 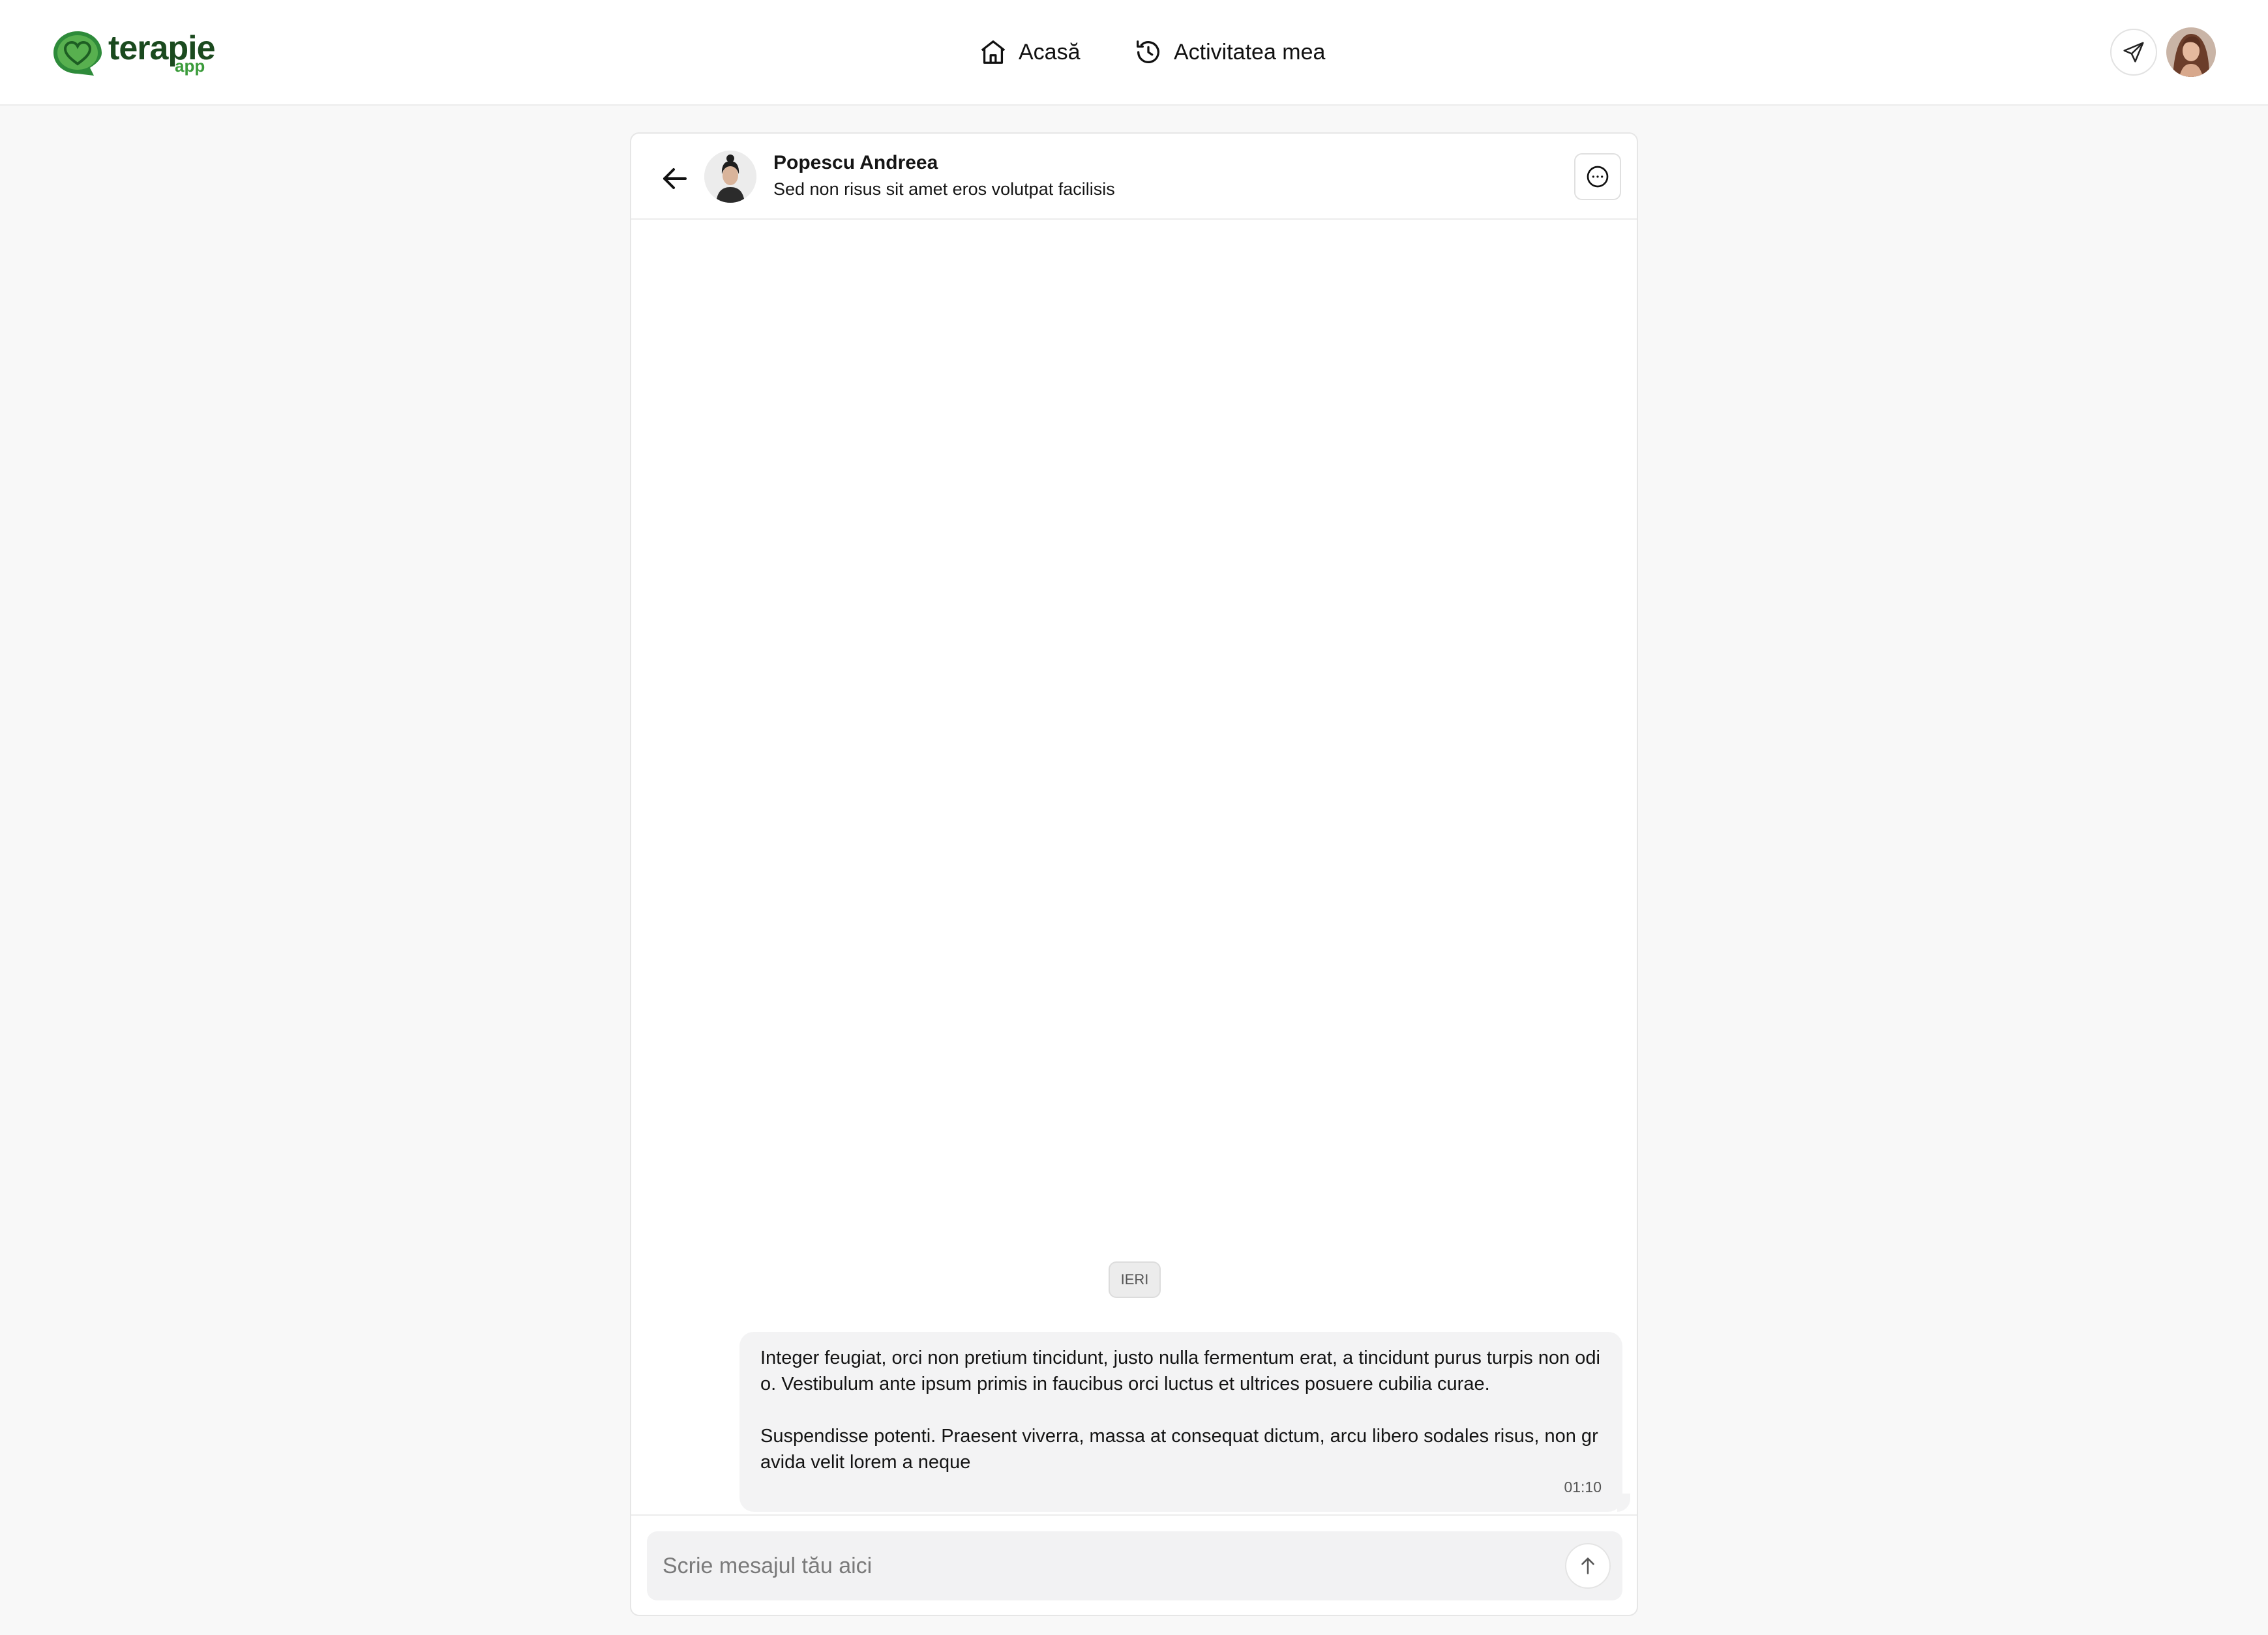 What do you see at coordinates (1050, 52) in the screenshot?
I see `nav-home-label: Acasă` at bounding box center [1050, 52].